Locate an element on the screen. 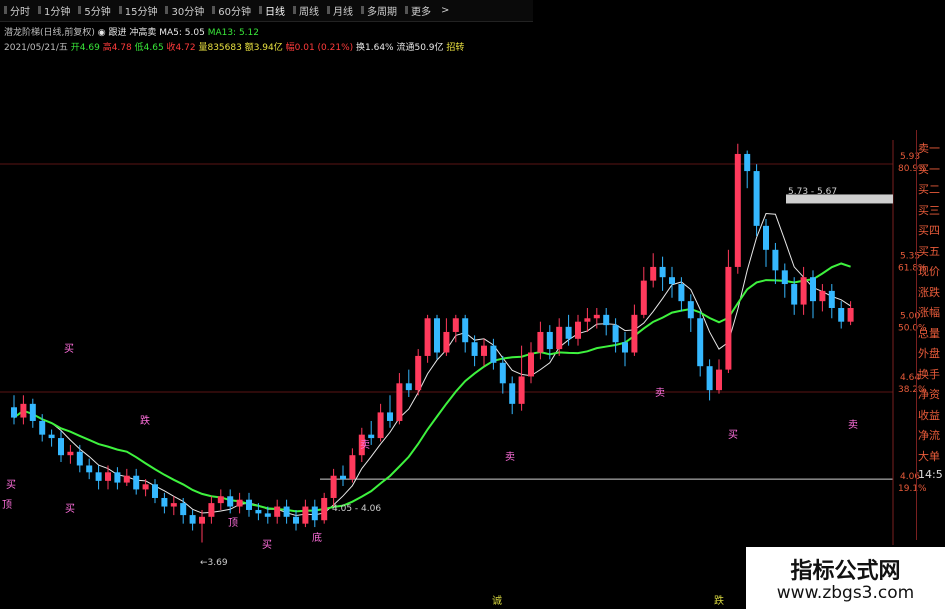 Image resolution: width=945 pixels, height=609 pixels. quote-side-panel: 卖一 买一 买二 买三 买四 买五 现价 涨跌 涨幅 总量 外盘 换手 净资 收益 净流 大单 14:5 is located at coordinates (931, 330).